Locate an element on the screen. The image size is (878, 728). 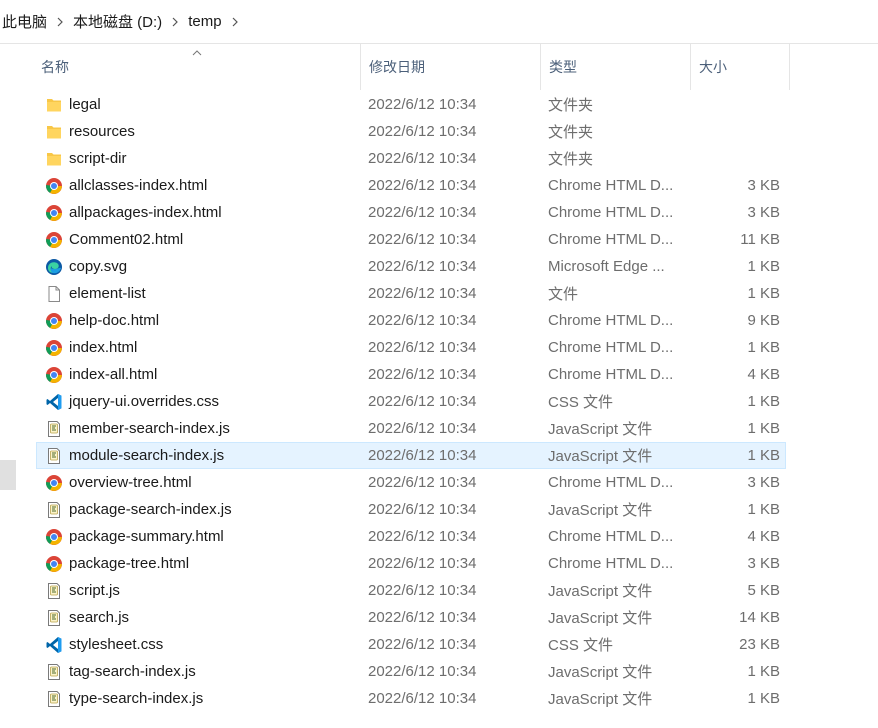
column-header-row: 名称 修改日期 类型 大小 is located at coordinates (439, 67).